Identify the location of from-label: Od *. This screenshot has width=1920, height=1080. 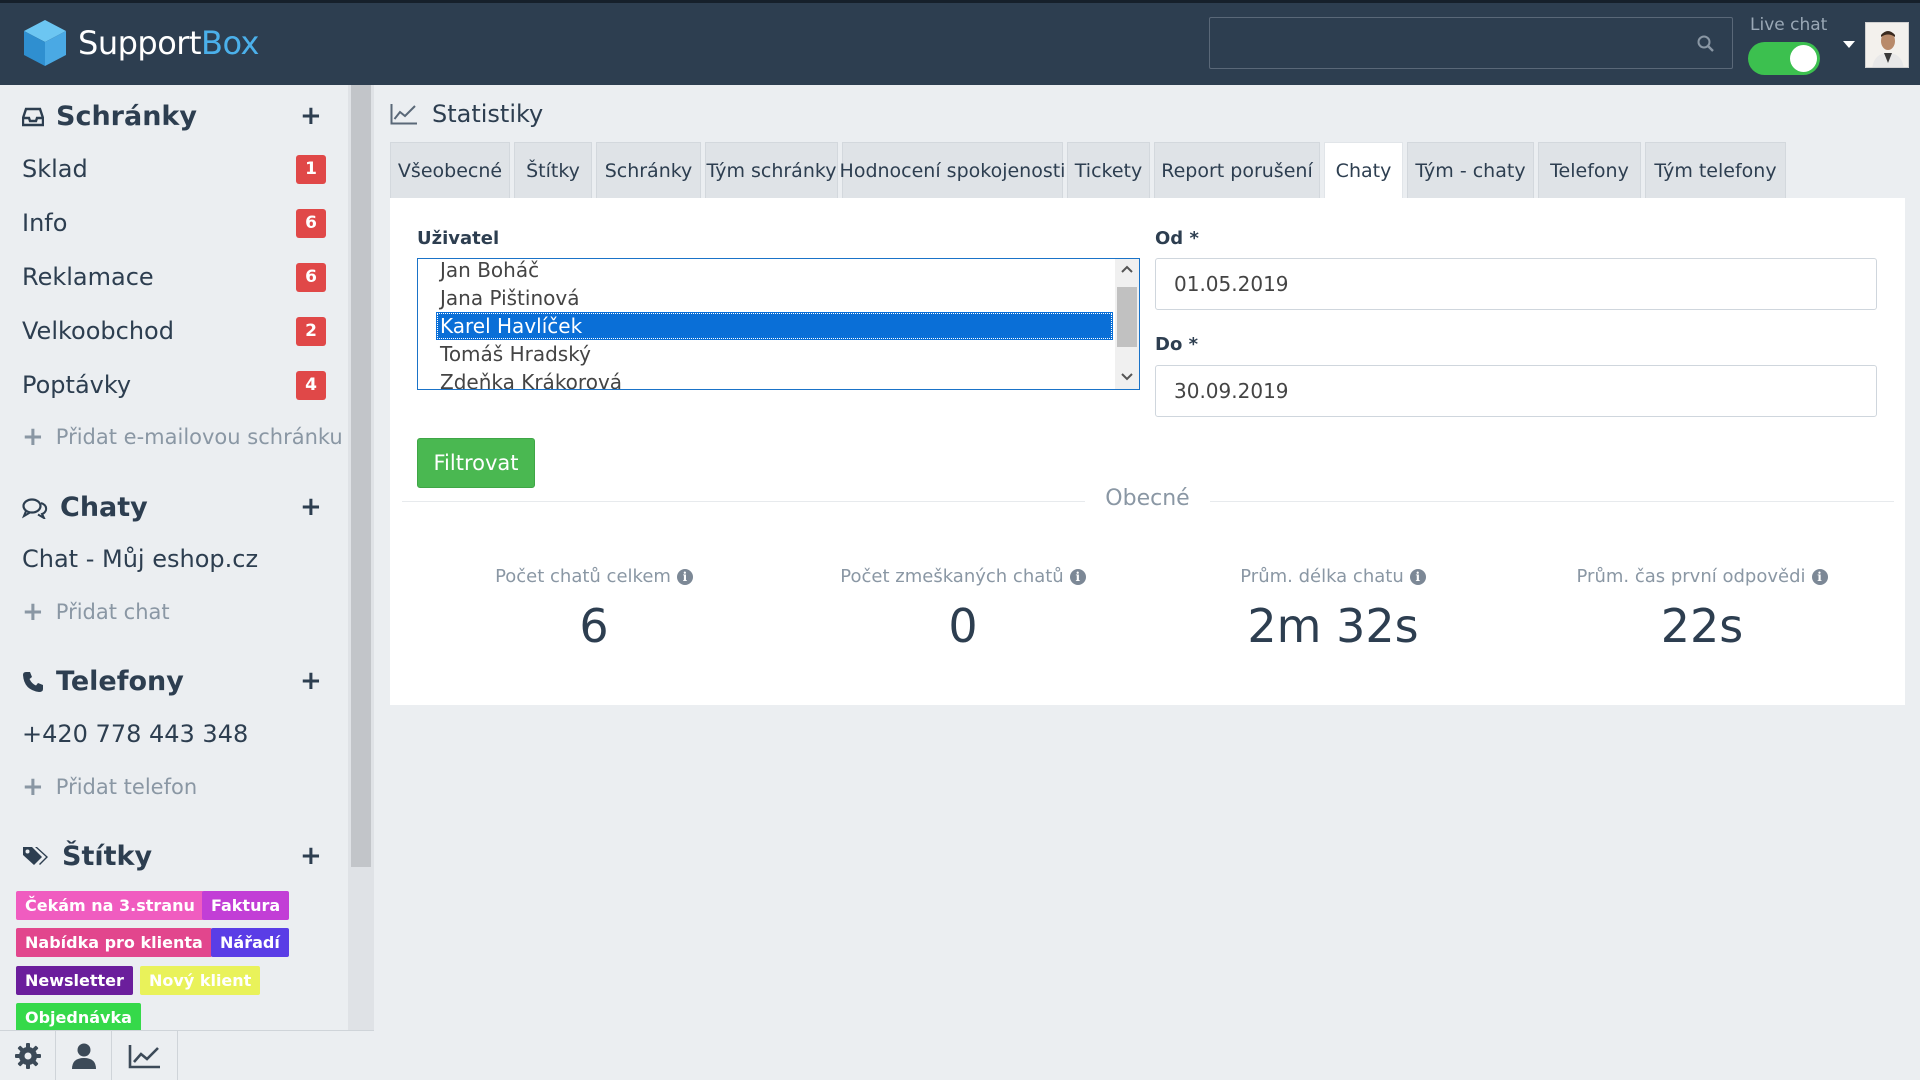
(1177, 238).